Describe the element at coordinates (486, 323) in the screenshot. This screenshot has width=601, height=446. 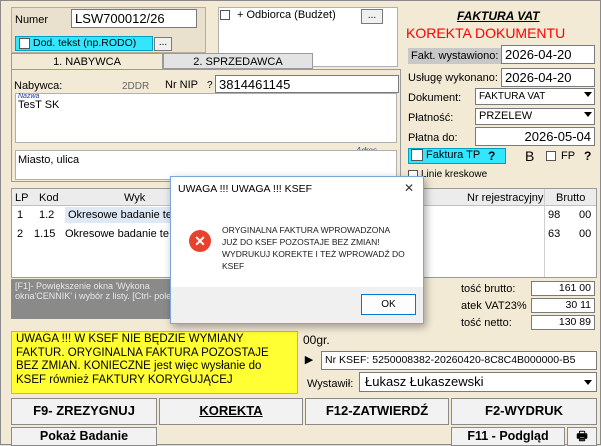
I see `netto-total-label: tość netto:` at that location.